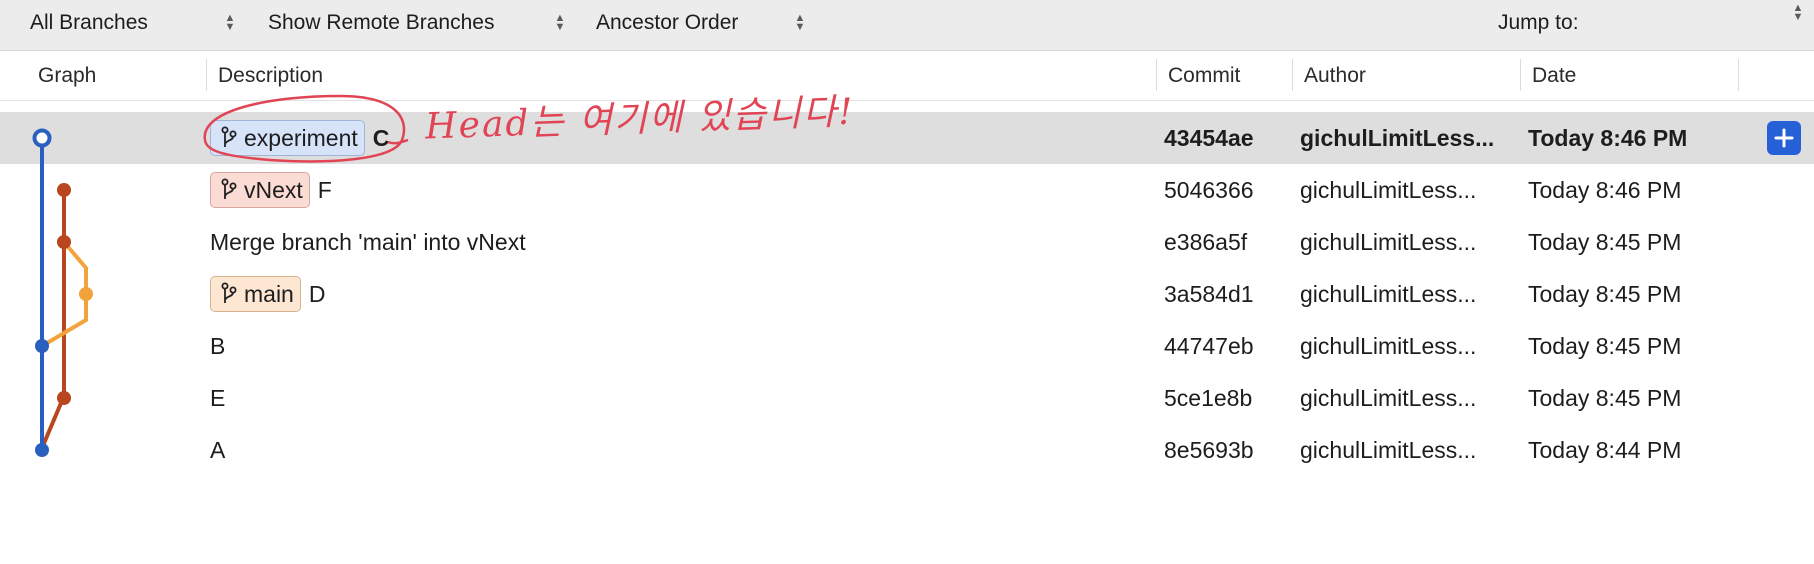 The height and width of the screenshot is (564, 1814). What do you see at coordinates (1335, 75) in the screenshot?
I see `column-author: Author` at bounding box center [1335, 75].